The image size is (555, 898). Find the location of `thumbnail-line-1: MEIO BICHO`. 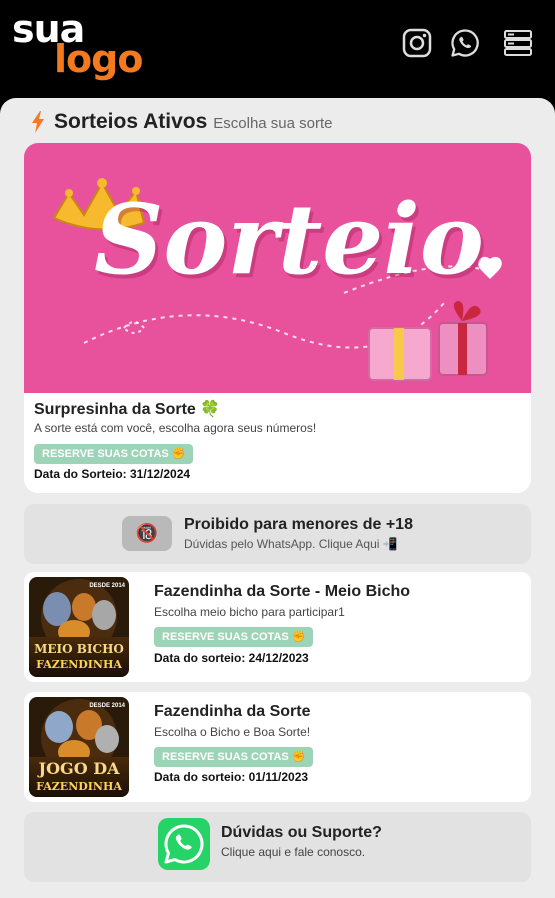

thumbnail-line-1: MEIO BICHO is located at coordinates (79, 649).